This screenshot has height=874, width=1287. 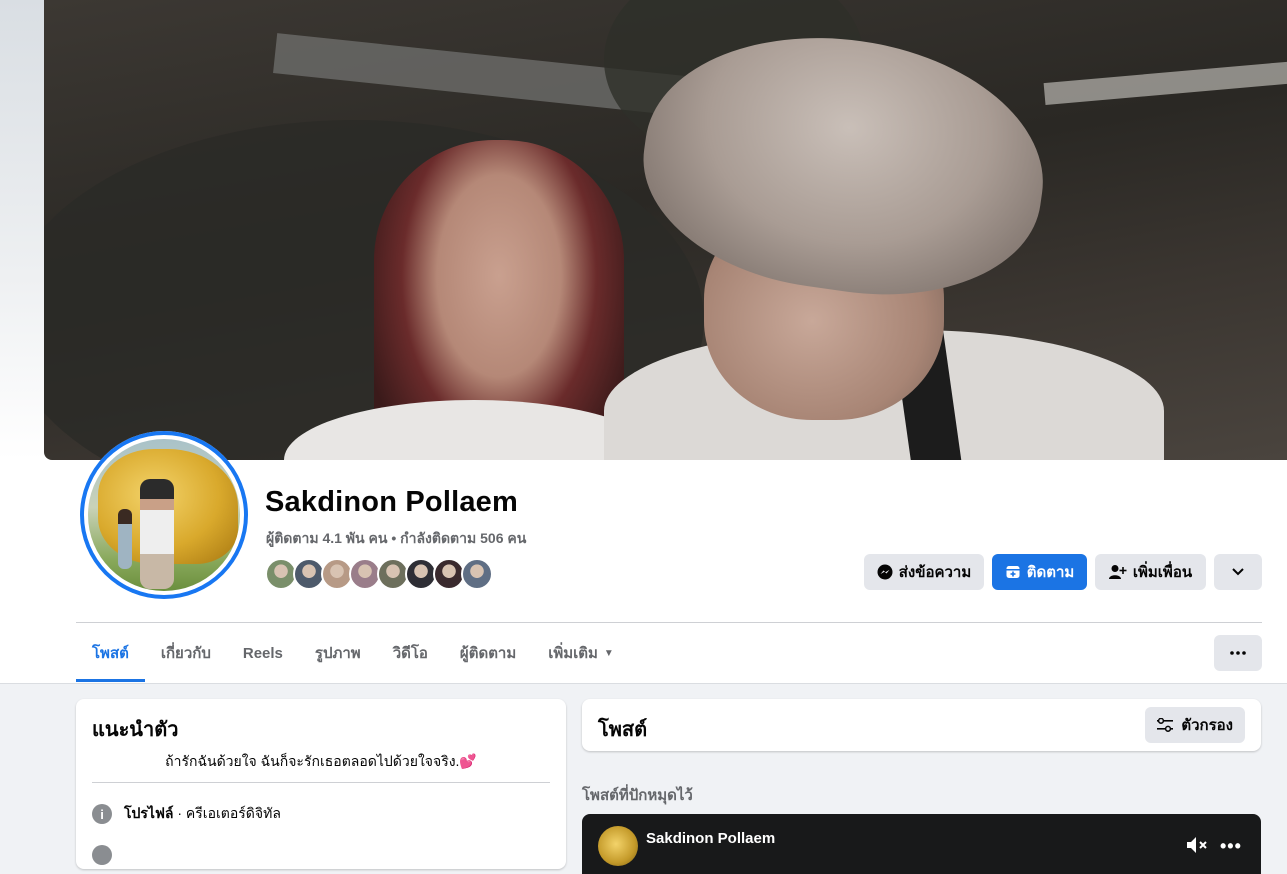 What do you see at coordinates (1050, 572) in the screenshot?
I see `follow-button-label: ติดตาม` at bounding box center [1050, 572].